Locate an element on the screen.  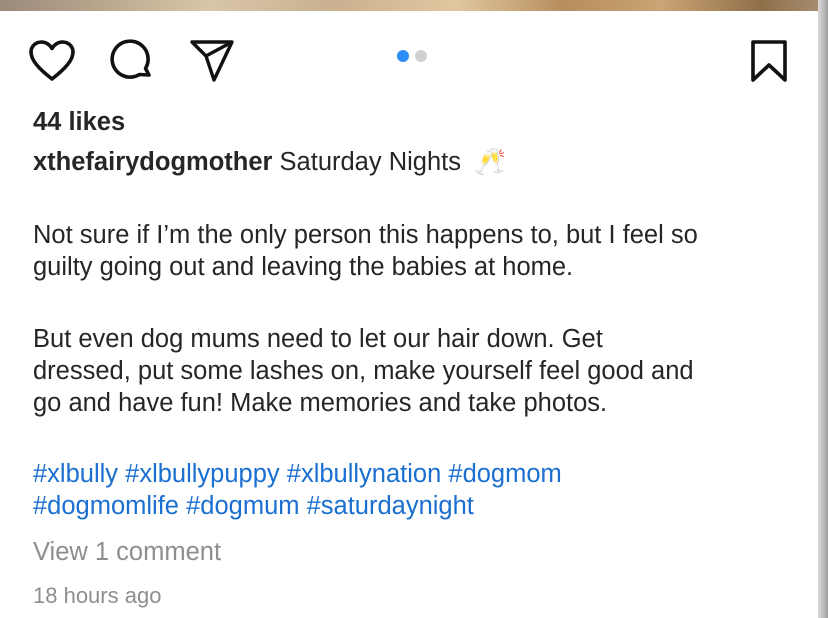
share-icon is located at coordinates (212, 61).